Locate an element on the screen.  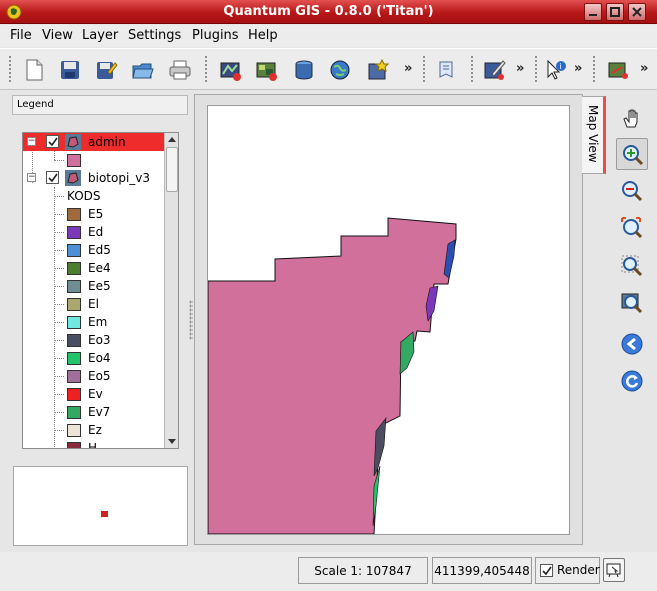
add-wms-layer-button is located at coordinates (340, 70).